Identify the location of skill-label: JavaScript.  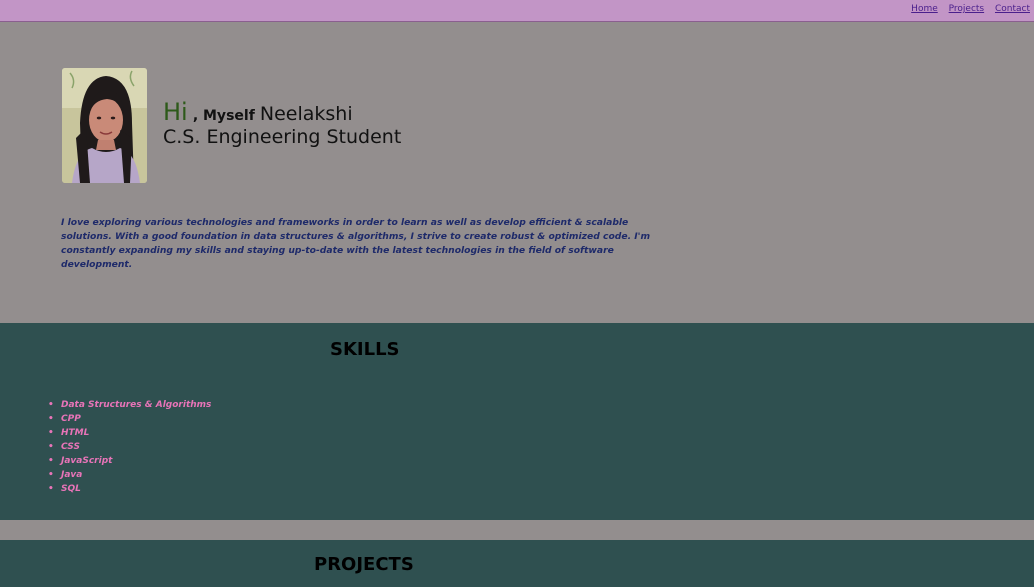
(87, 461).